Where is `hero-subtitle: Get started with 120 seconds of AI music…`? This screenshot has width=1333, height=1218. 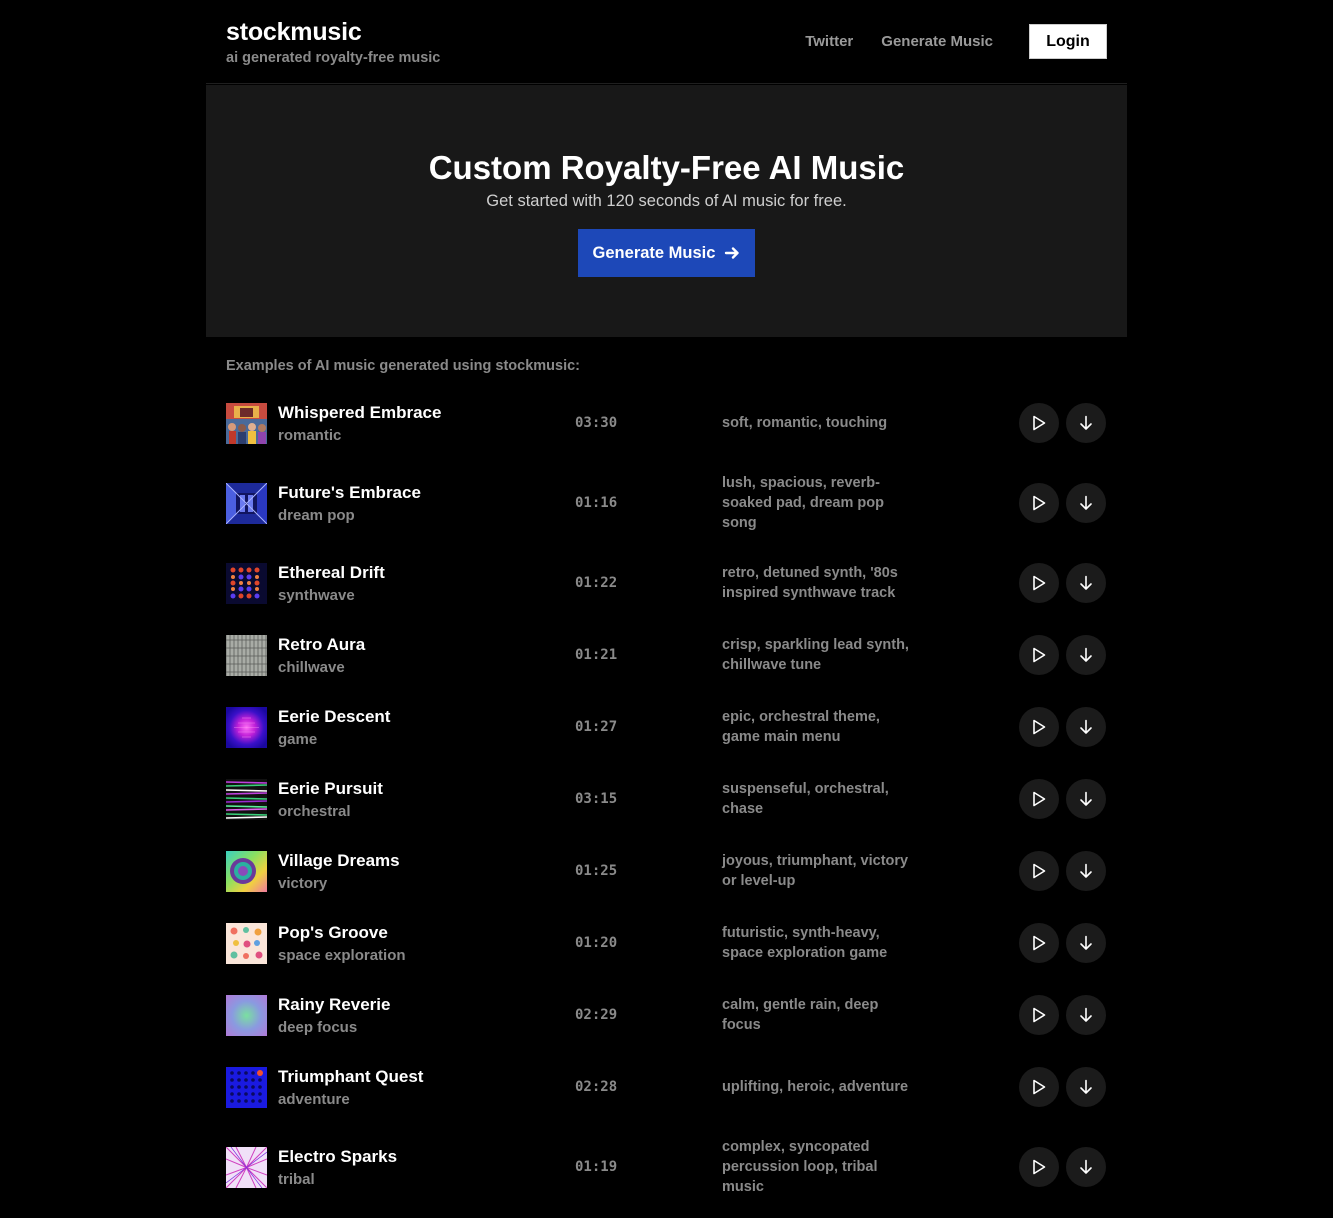
hero-subtitle: Get started with 120 seconds of AI music… is located at coordinates (666, 201).